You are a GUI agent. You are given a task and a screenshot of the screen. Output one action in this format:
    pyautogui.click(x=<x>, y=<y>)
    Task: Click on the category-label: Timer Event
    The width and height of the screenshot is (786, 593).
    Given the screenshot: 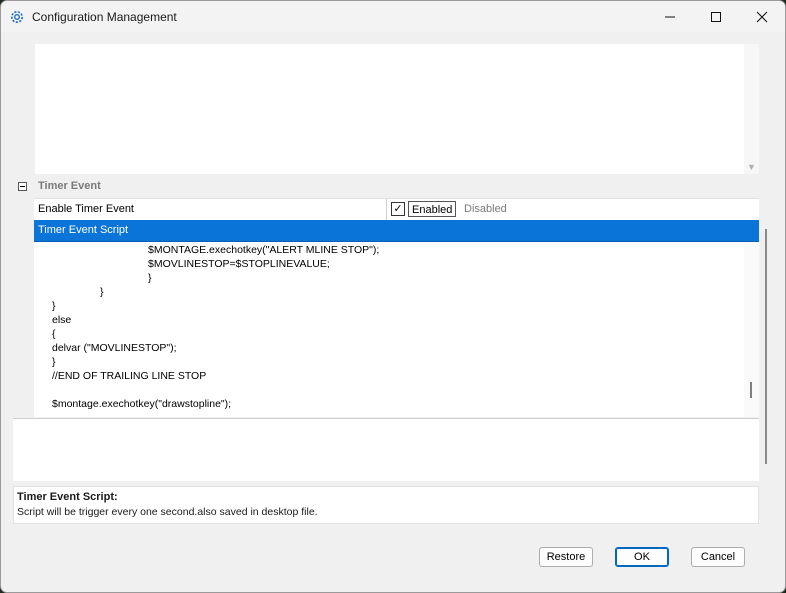 What is the action you would take?
    pyautogui.click(x=69, y=186)
    